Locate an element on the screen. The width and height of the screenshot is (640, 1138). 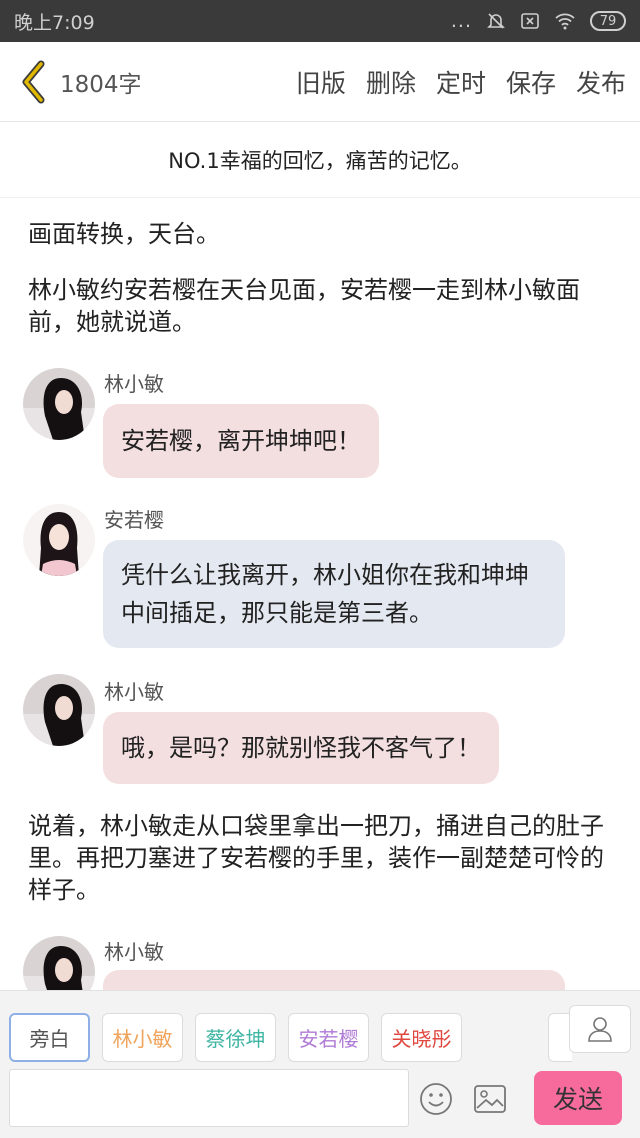
role-chip-an-ruoying: 安若樱 is located at coordinates (328, 1037).